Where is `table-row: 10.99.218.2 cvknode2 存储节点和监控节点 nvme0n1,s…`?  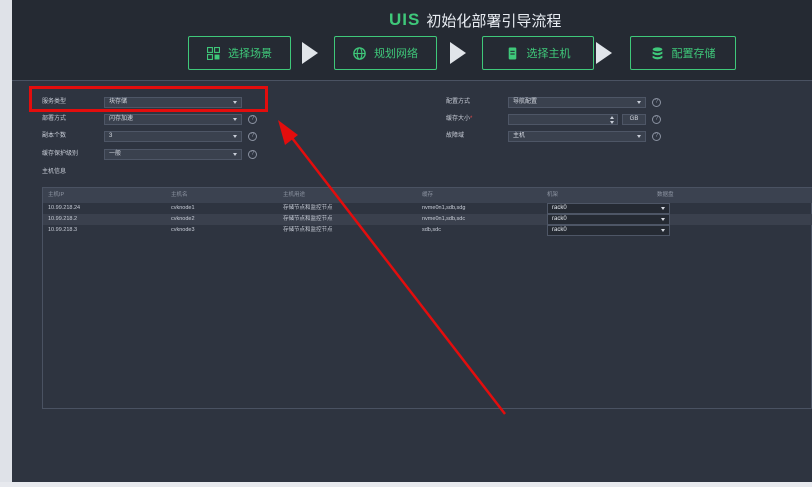 table-row: 10.99.218.2 cvknode2 存储节点和监控节点 nvme0n1,s… is located at coordinates (427, 219).